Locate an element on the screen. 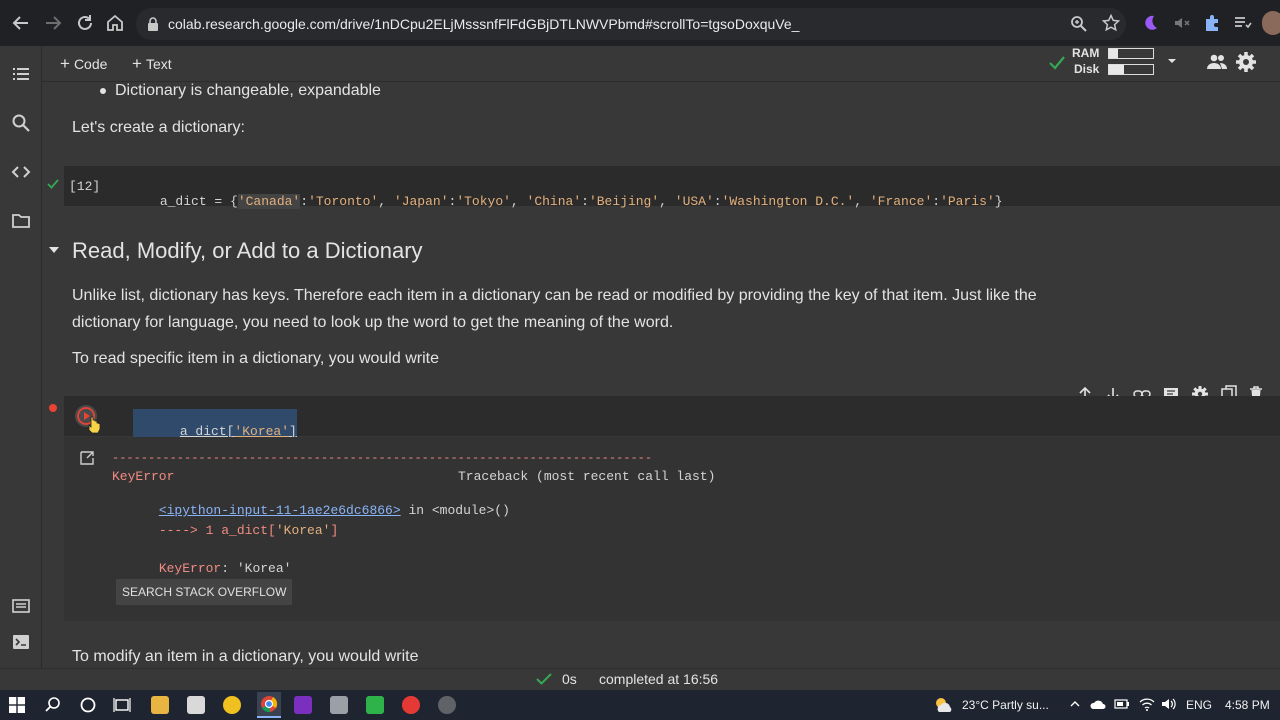 Image resolution: width=1280 pixels, height=720 pixels. forward-arrow-icon is located at coordinates (53, 23).